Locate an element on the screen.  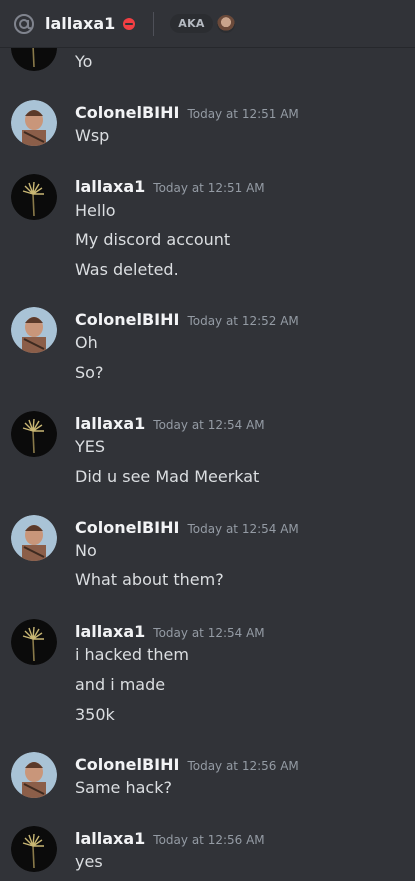
message-text: Hello is located at coordinates (95, 210).